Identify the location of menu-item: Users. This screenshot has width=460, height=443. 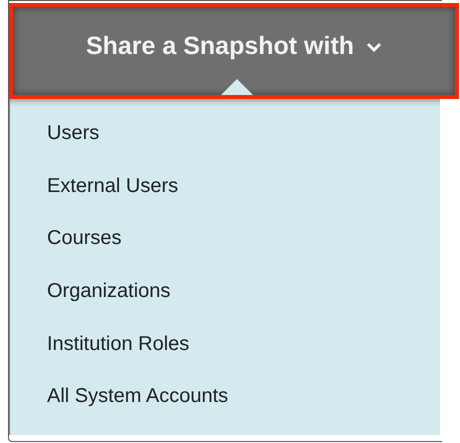
(73, 145).